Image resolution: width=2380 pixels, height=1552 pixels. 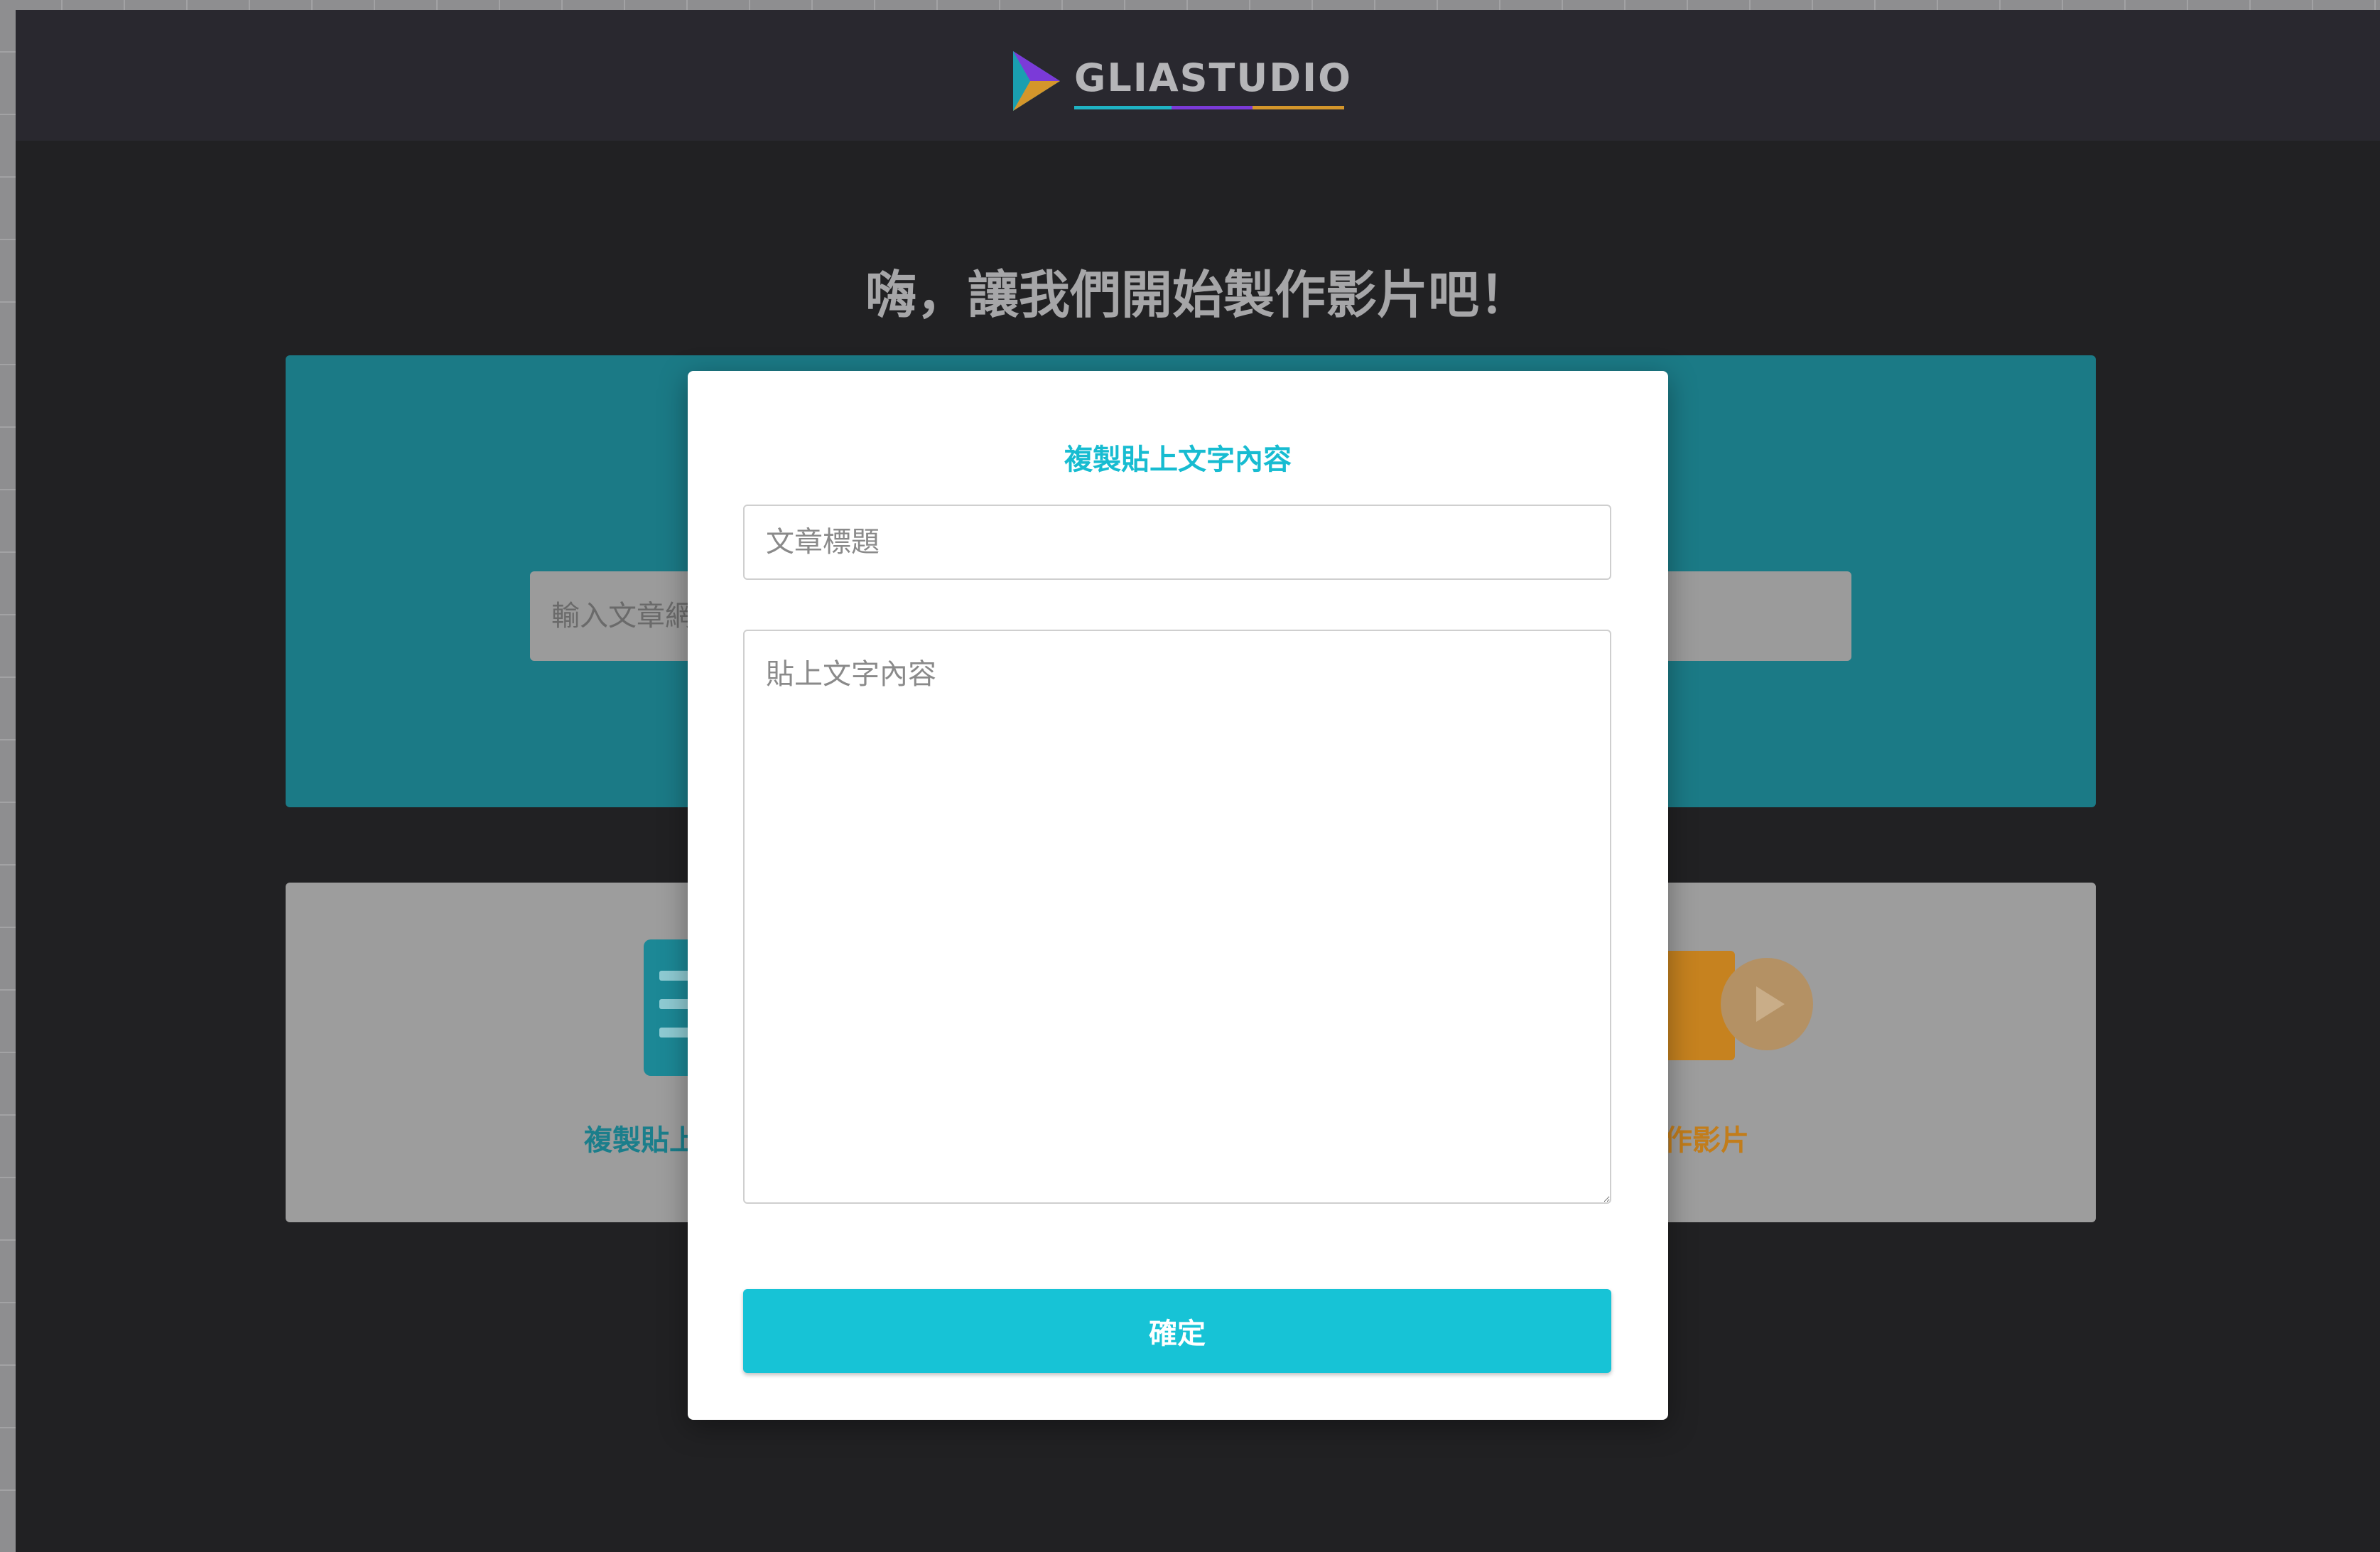 I want to click on window-frame-left, so click(x=8, y=776).